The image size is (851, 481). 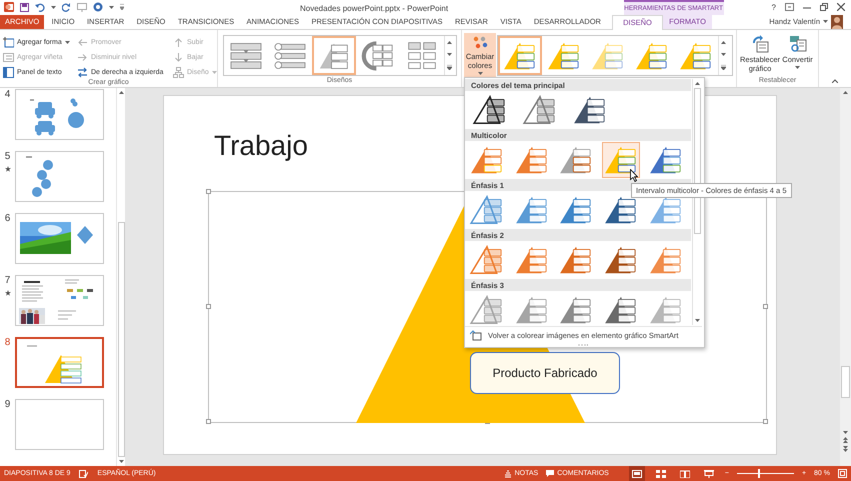 What do you see at coordinates (824, 7) in the screenshot?
I see `restore-icon` at bounding box center [824, 7].